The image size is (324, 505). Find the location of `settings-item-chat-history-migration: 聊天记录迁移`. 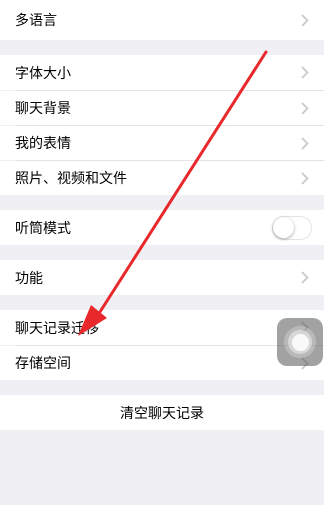

settings-item-chat-history-migration: 聊天记录迁移 is located at coordinates (162, 327).